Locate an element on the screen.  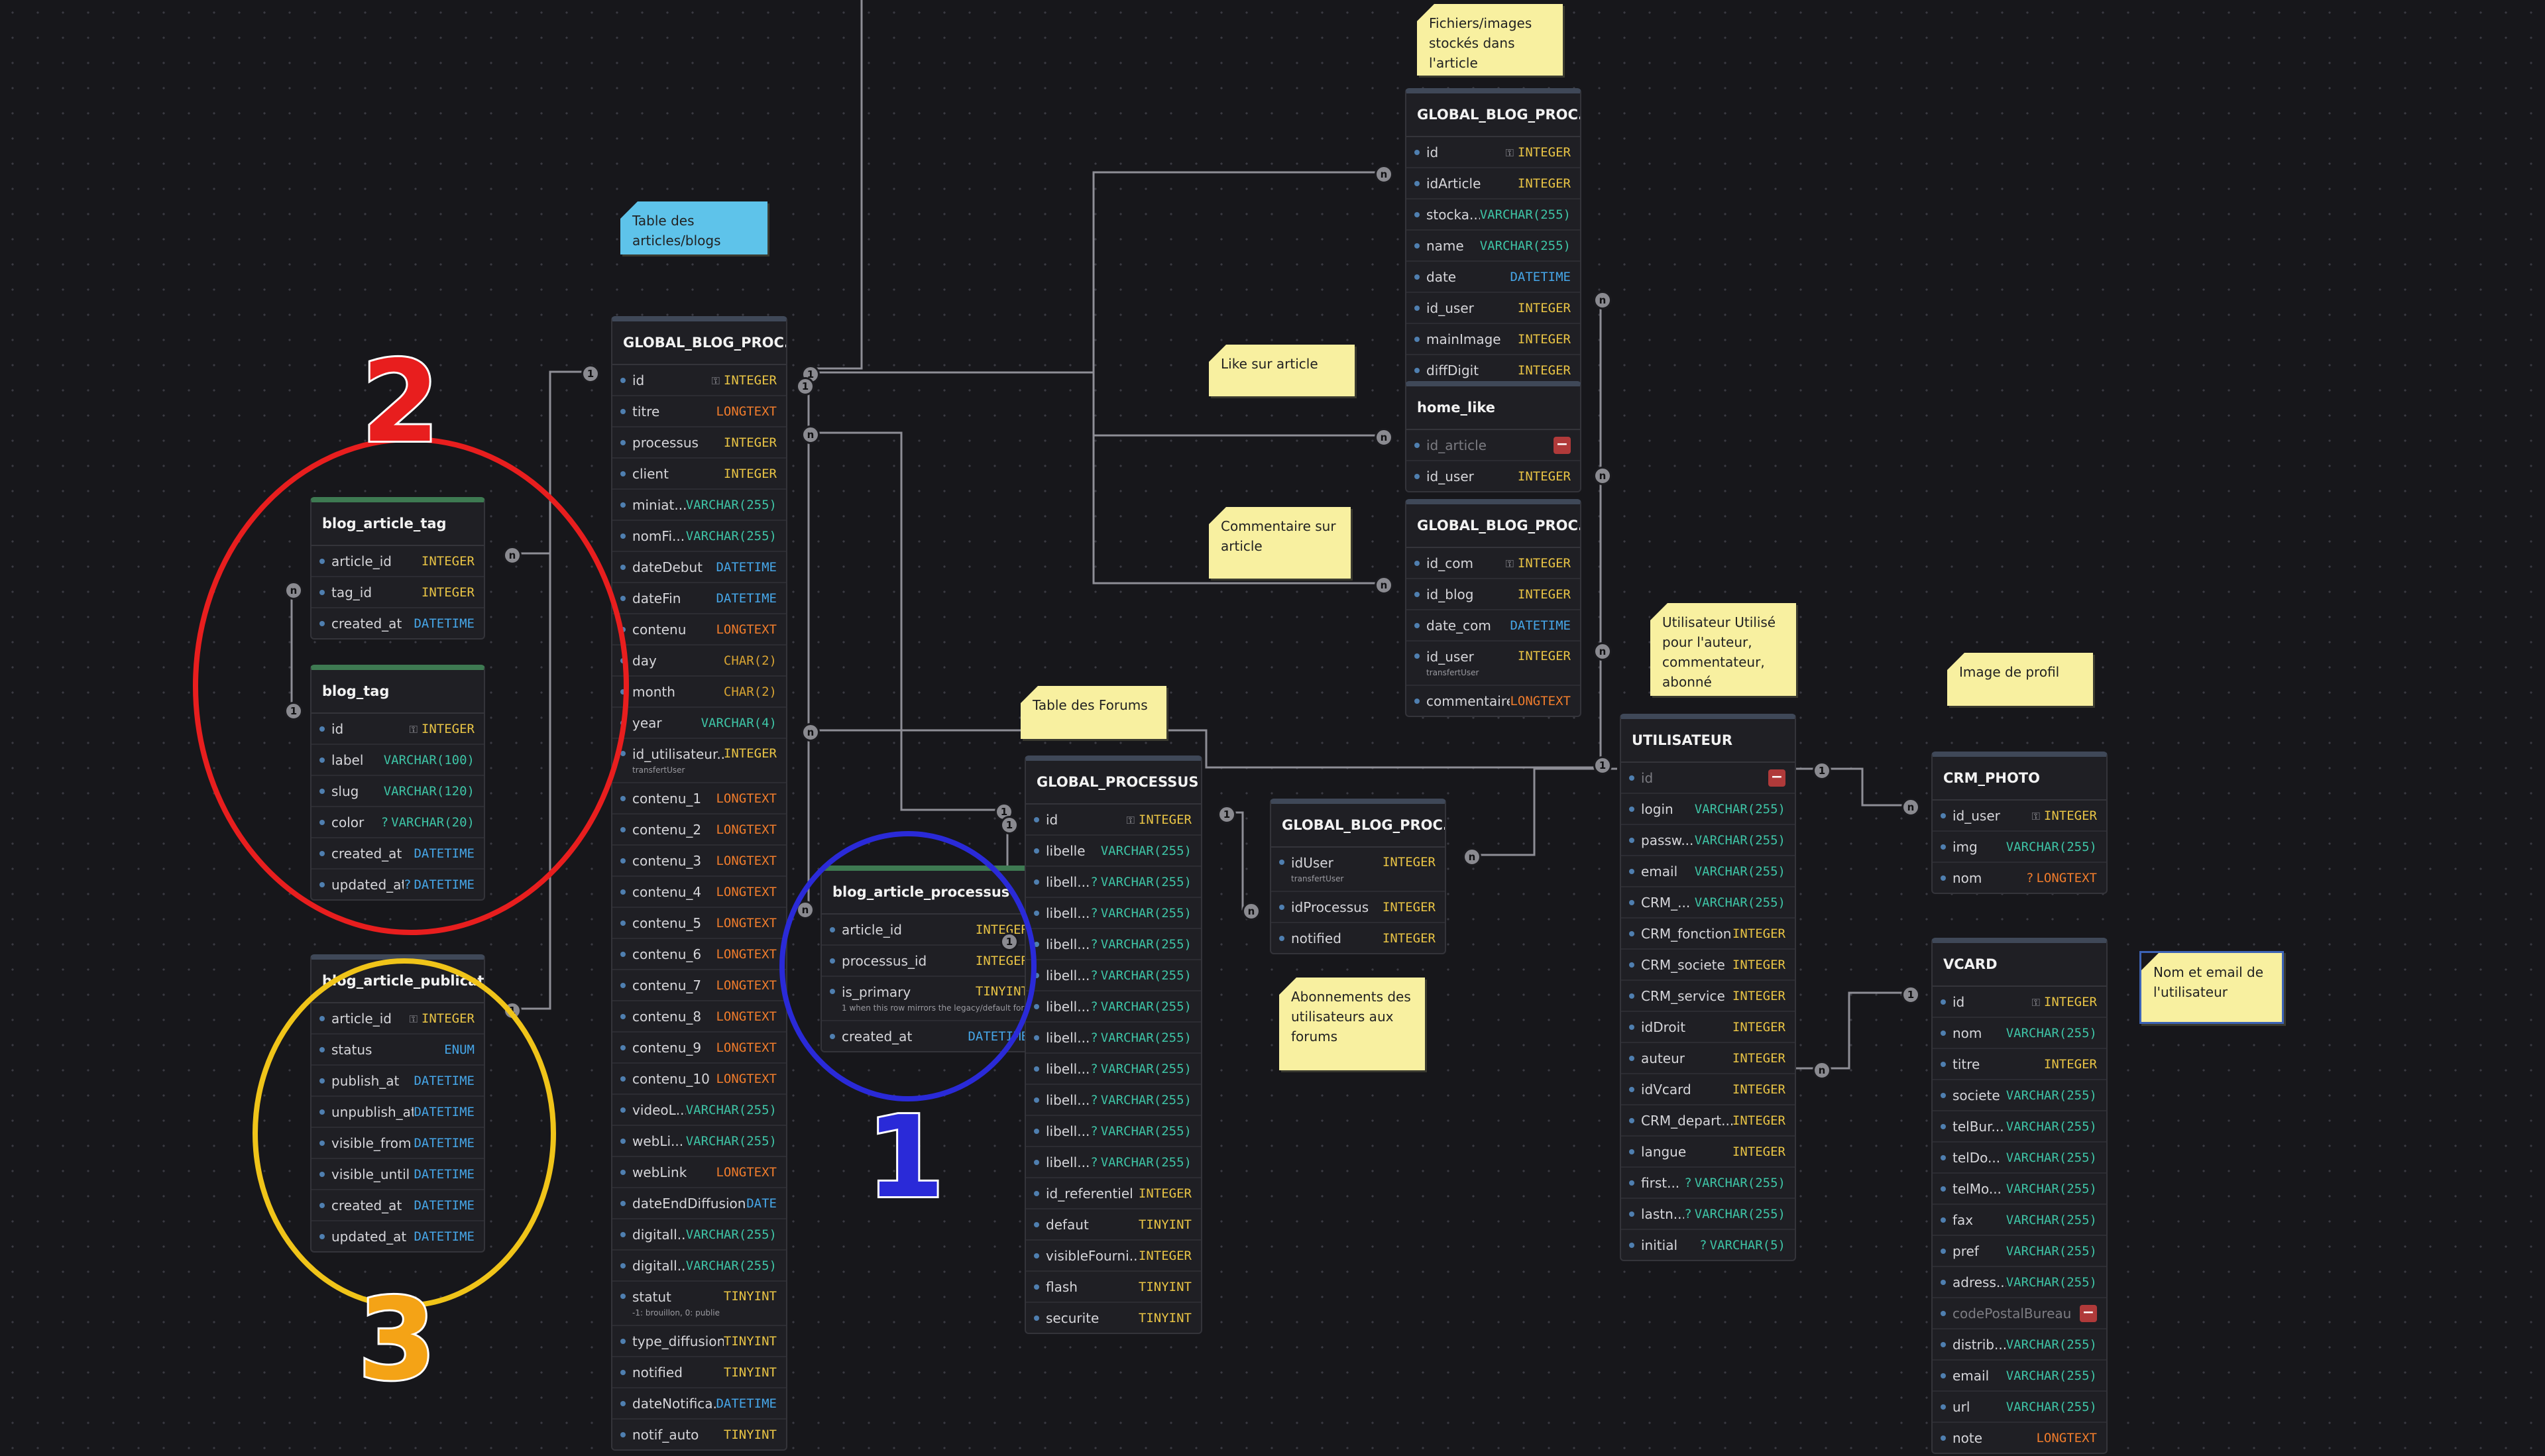
column-row-notified: notified INTEGER is located at coordinates (1358, 938).